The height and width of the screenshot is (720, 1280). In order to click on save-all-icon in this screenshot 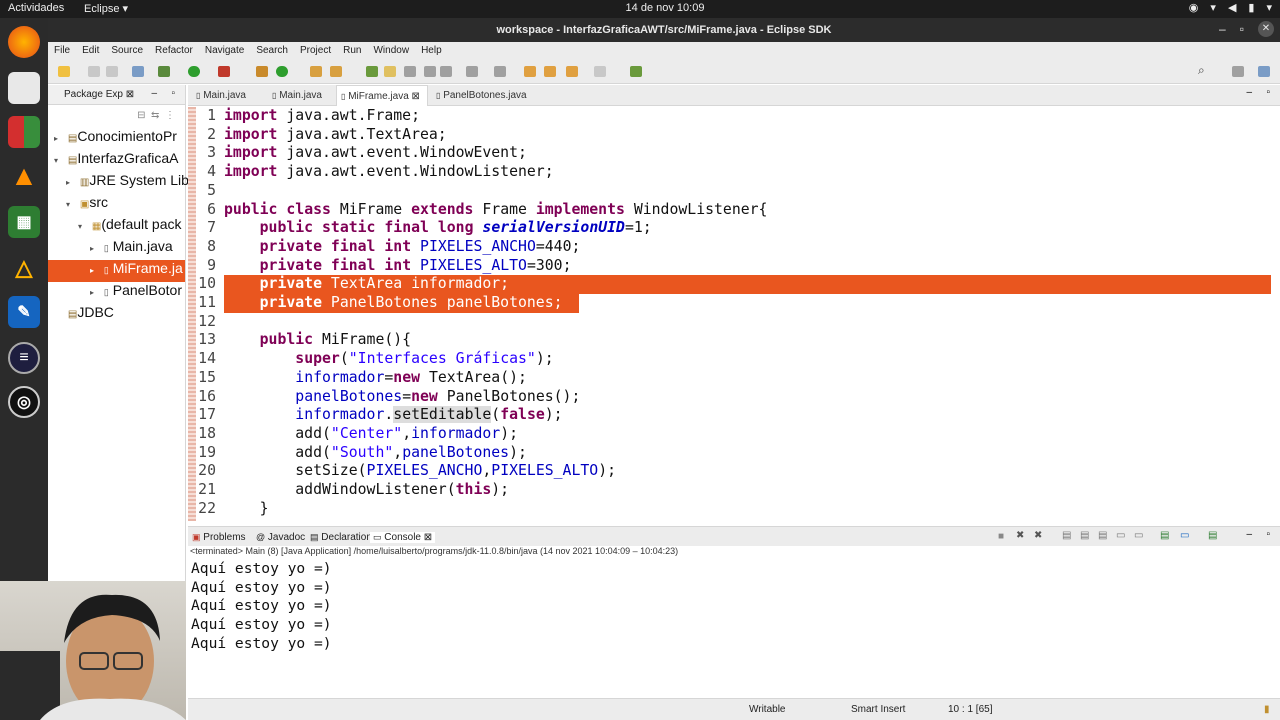, I will do `click(112, 71)`.